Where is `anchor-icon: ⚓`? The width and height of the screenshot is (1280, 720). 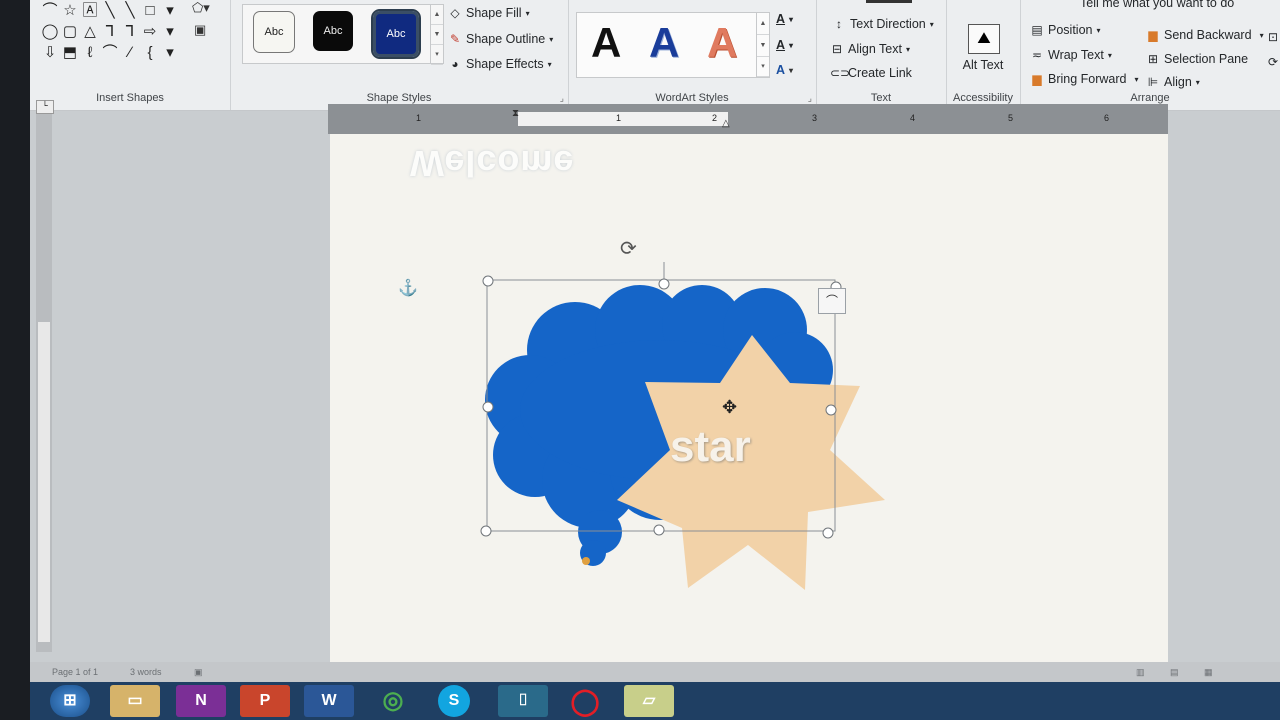 anchor-icon: ⚓ is located at coordinates (408, 288).